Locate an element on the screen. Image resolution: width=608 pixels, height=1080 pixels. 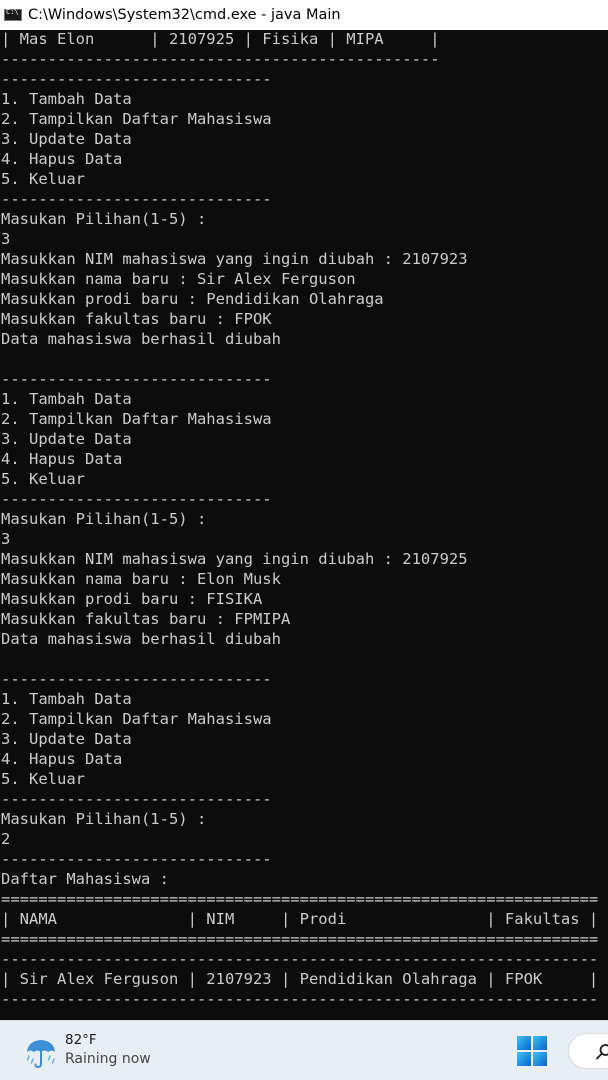
windows-start-icon is located at coordinates (532, 1051).